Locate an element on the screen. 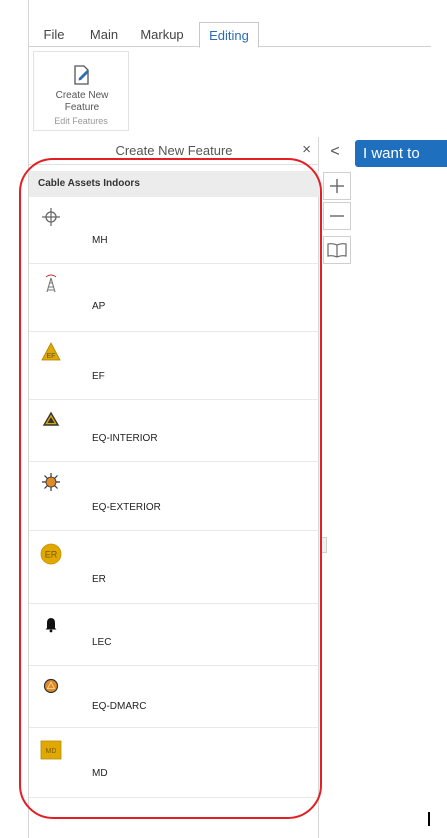 This screenshot has width=447, height=838. list-item: EQ-EXTERIOR is located at coordinates (174, 496).